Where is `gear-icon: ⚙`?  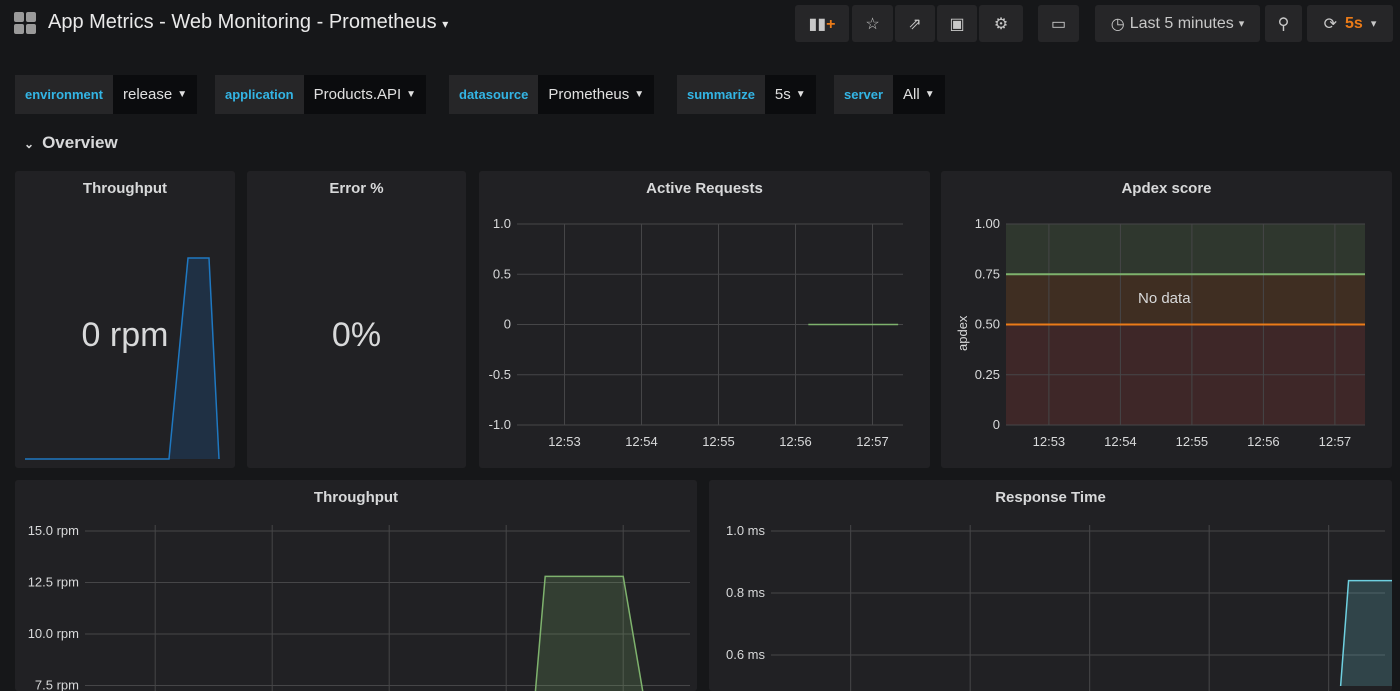 gear-icon: ⚙ is located at coordinates (1001, 24).